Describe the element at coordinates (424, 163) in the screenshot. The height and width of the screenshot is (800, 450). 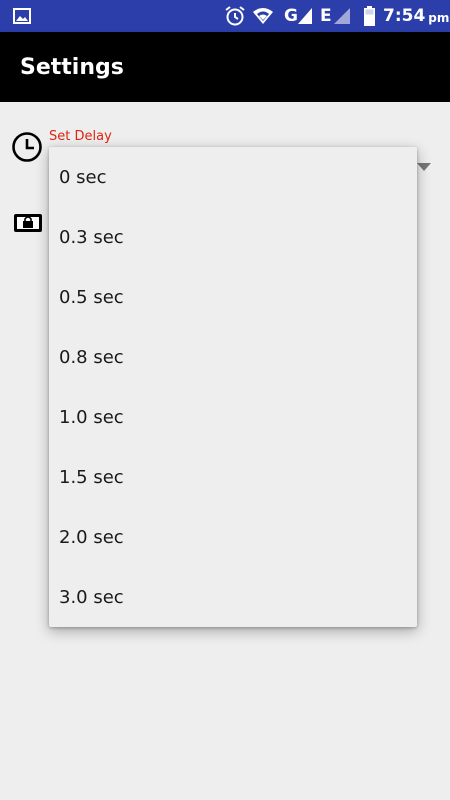
I see `dropdown-arrow-icon` at that location.